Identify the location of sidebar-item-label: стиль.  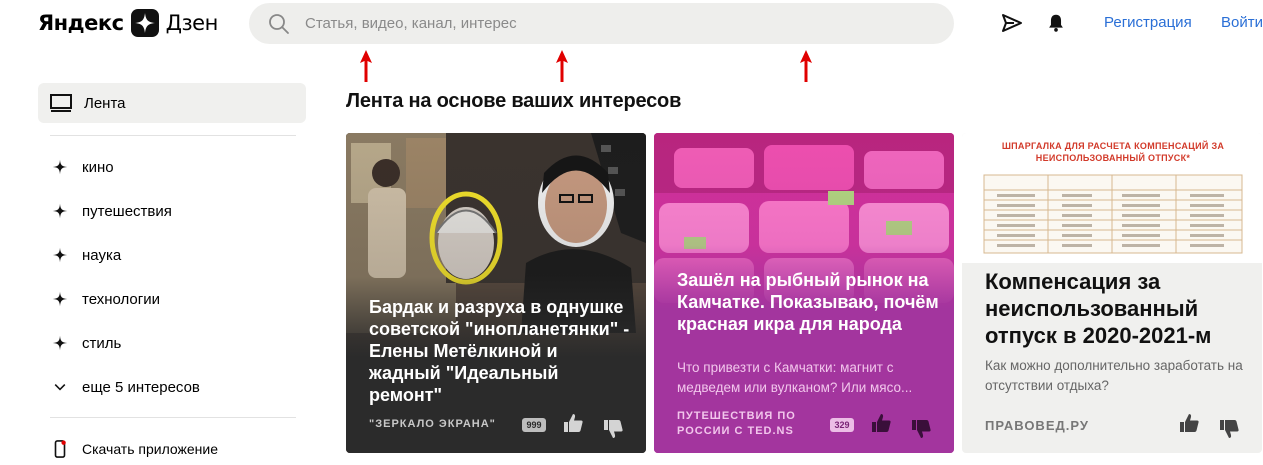
(102, 343).